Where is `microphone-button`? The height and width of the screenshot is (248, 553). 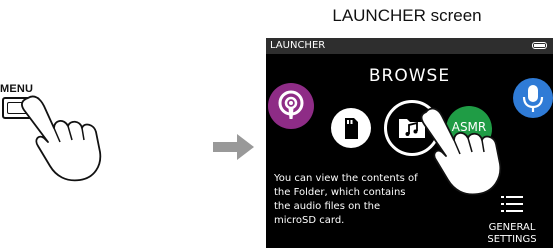
microphone-button is located at coordinates (533, 98).